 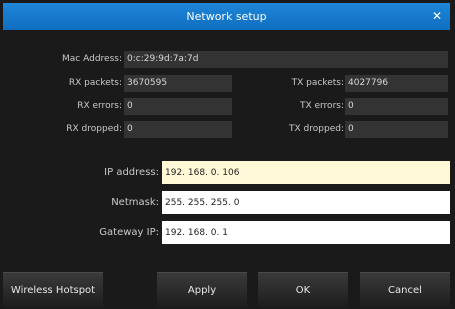 I want to click on rx-errors-label: RX errors:, so click(x=99, y=106).